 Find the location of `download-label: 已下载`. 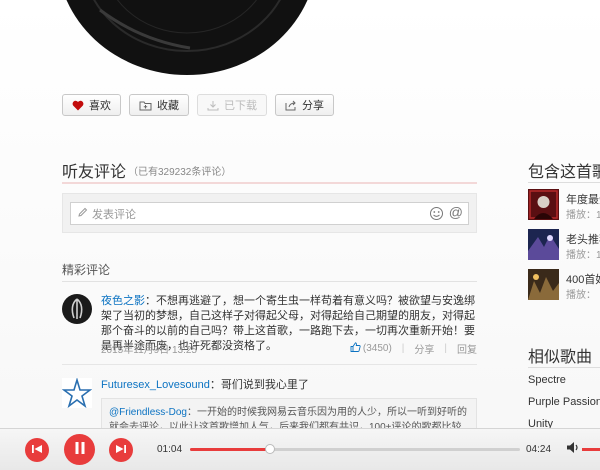

download-label: 已下载 is located at coordinates (240, 106).